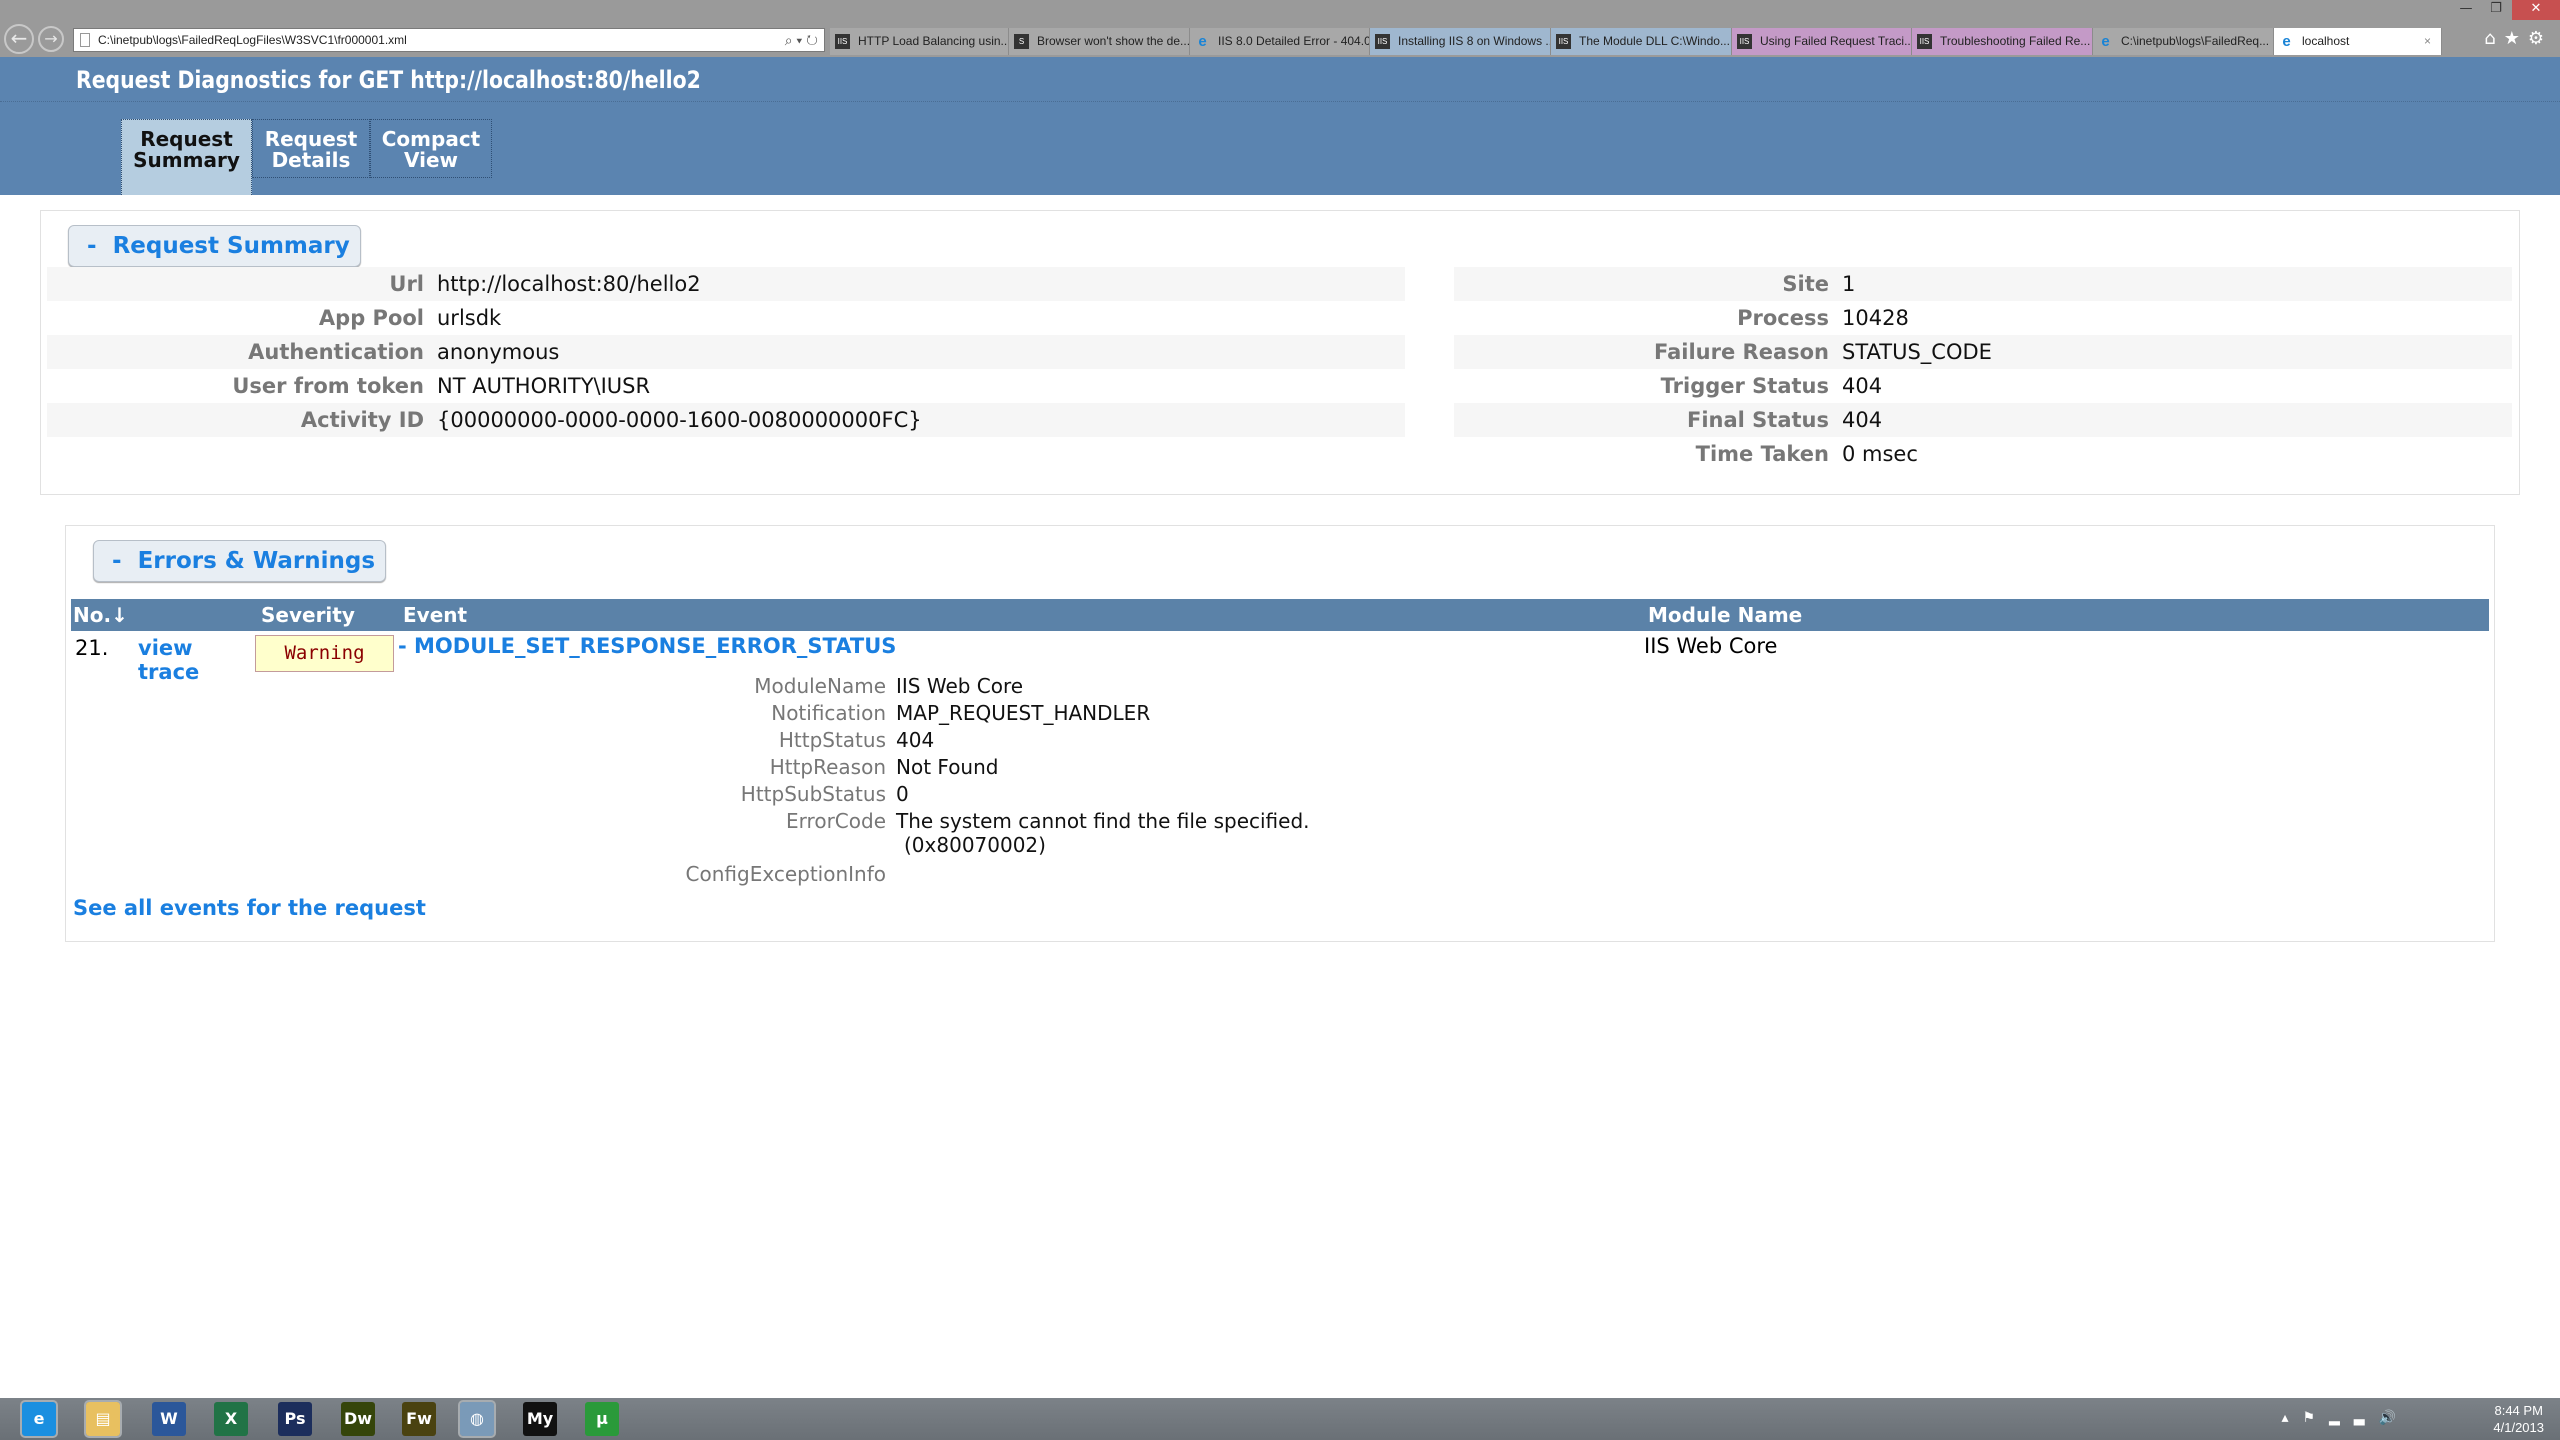 This screenshot has width=2560, height=1440. Describe the element at coordinates (477, 1419) in the screenshot. I see `iis-manager-icon: ◍` at that location.